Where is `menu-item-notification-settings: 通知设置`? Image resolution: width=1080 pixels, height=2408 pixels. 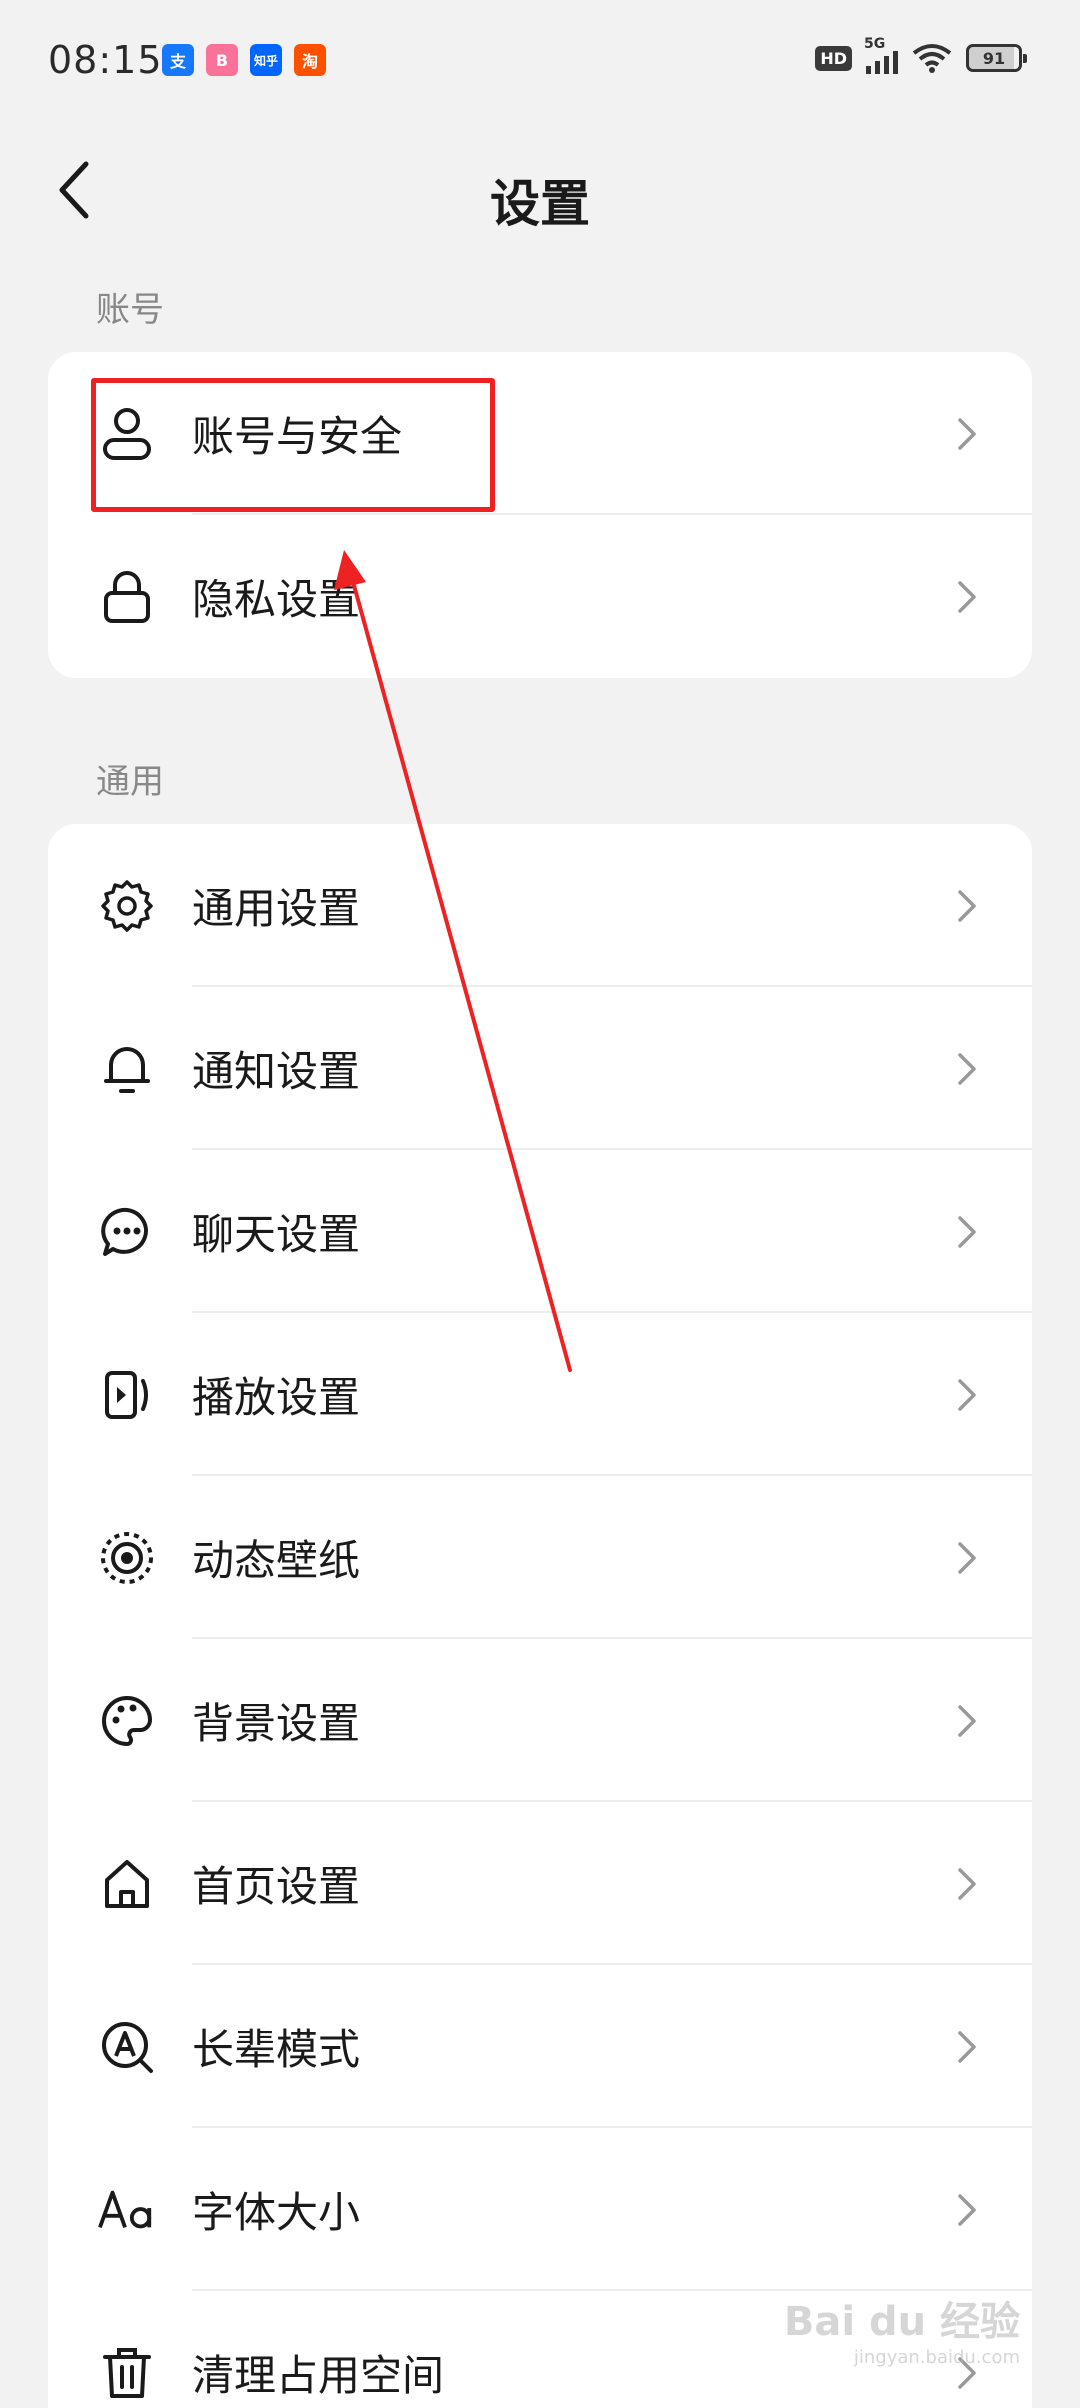 menu-item-notification-settings: 通知设置 is located at coordinates (540, 1068).